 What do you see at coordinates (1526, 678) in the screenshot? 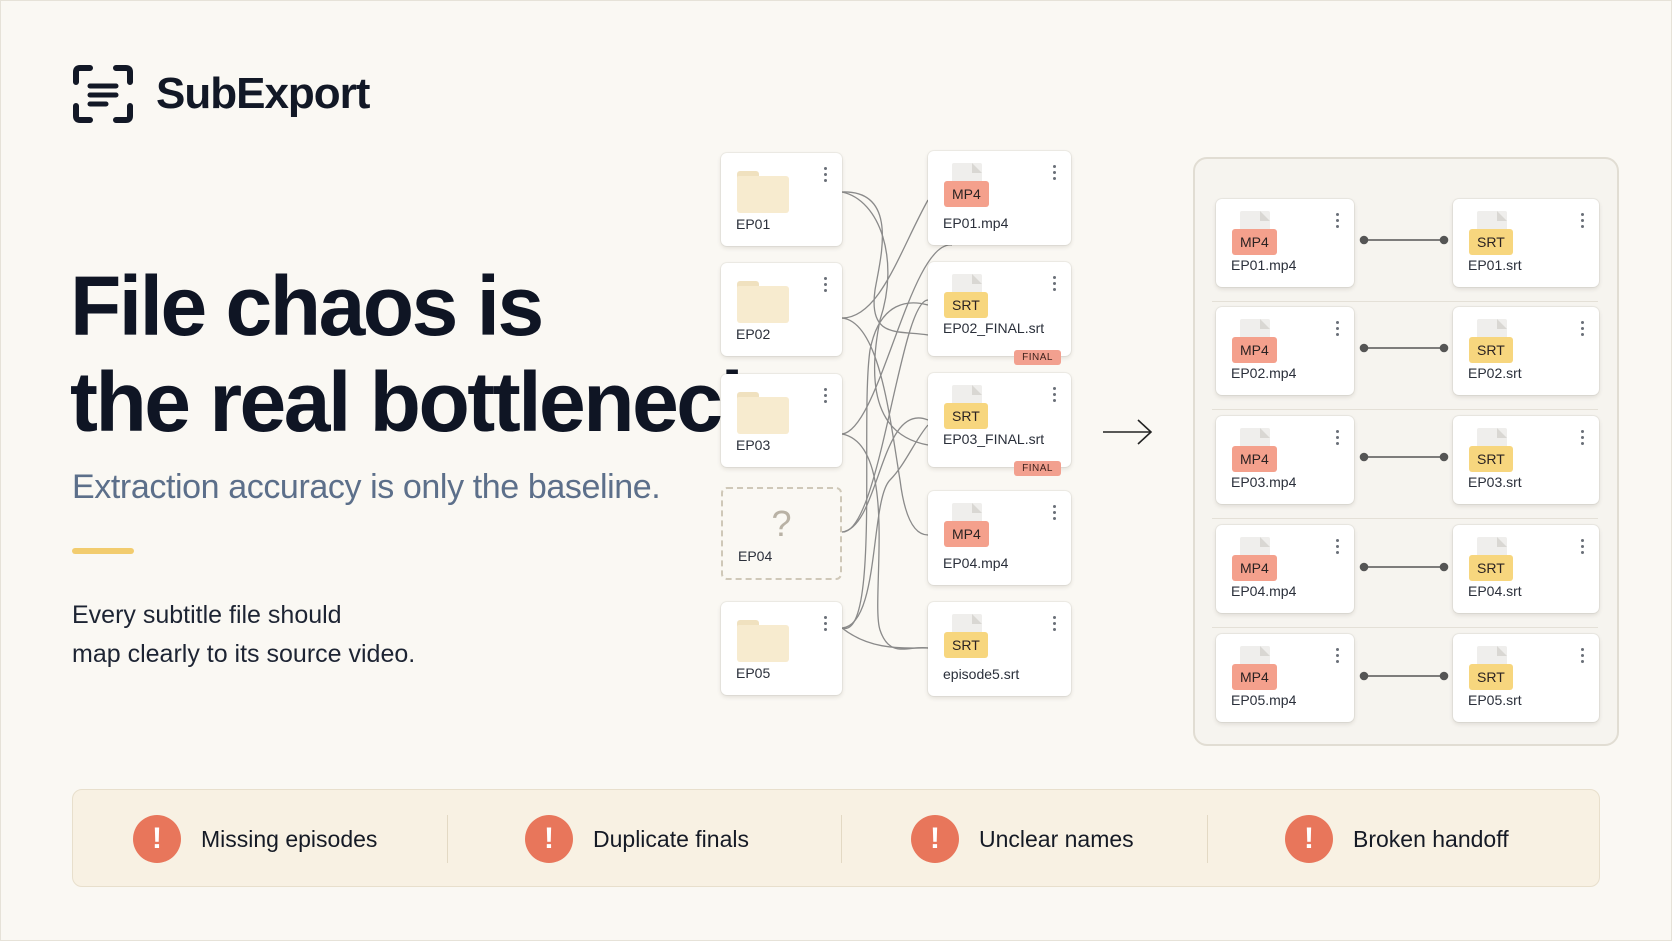
I see `mapped-subtitle-card: SRT EP05.srt` at bounding box center [1526, 678].